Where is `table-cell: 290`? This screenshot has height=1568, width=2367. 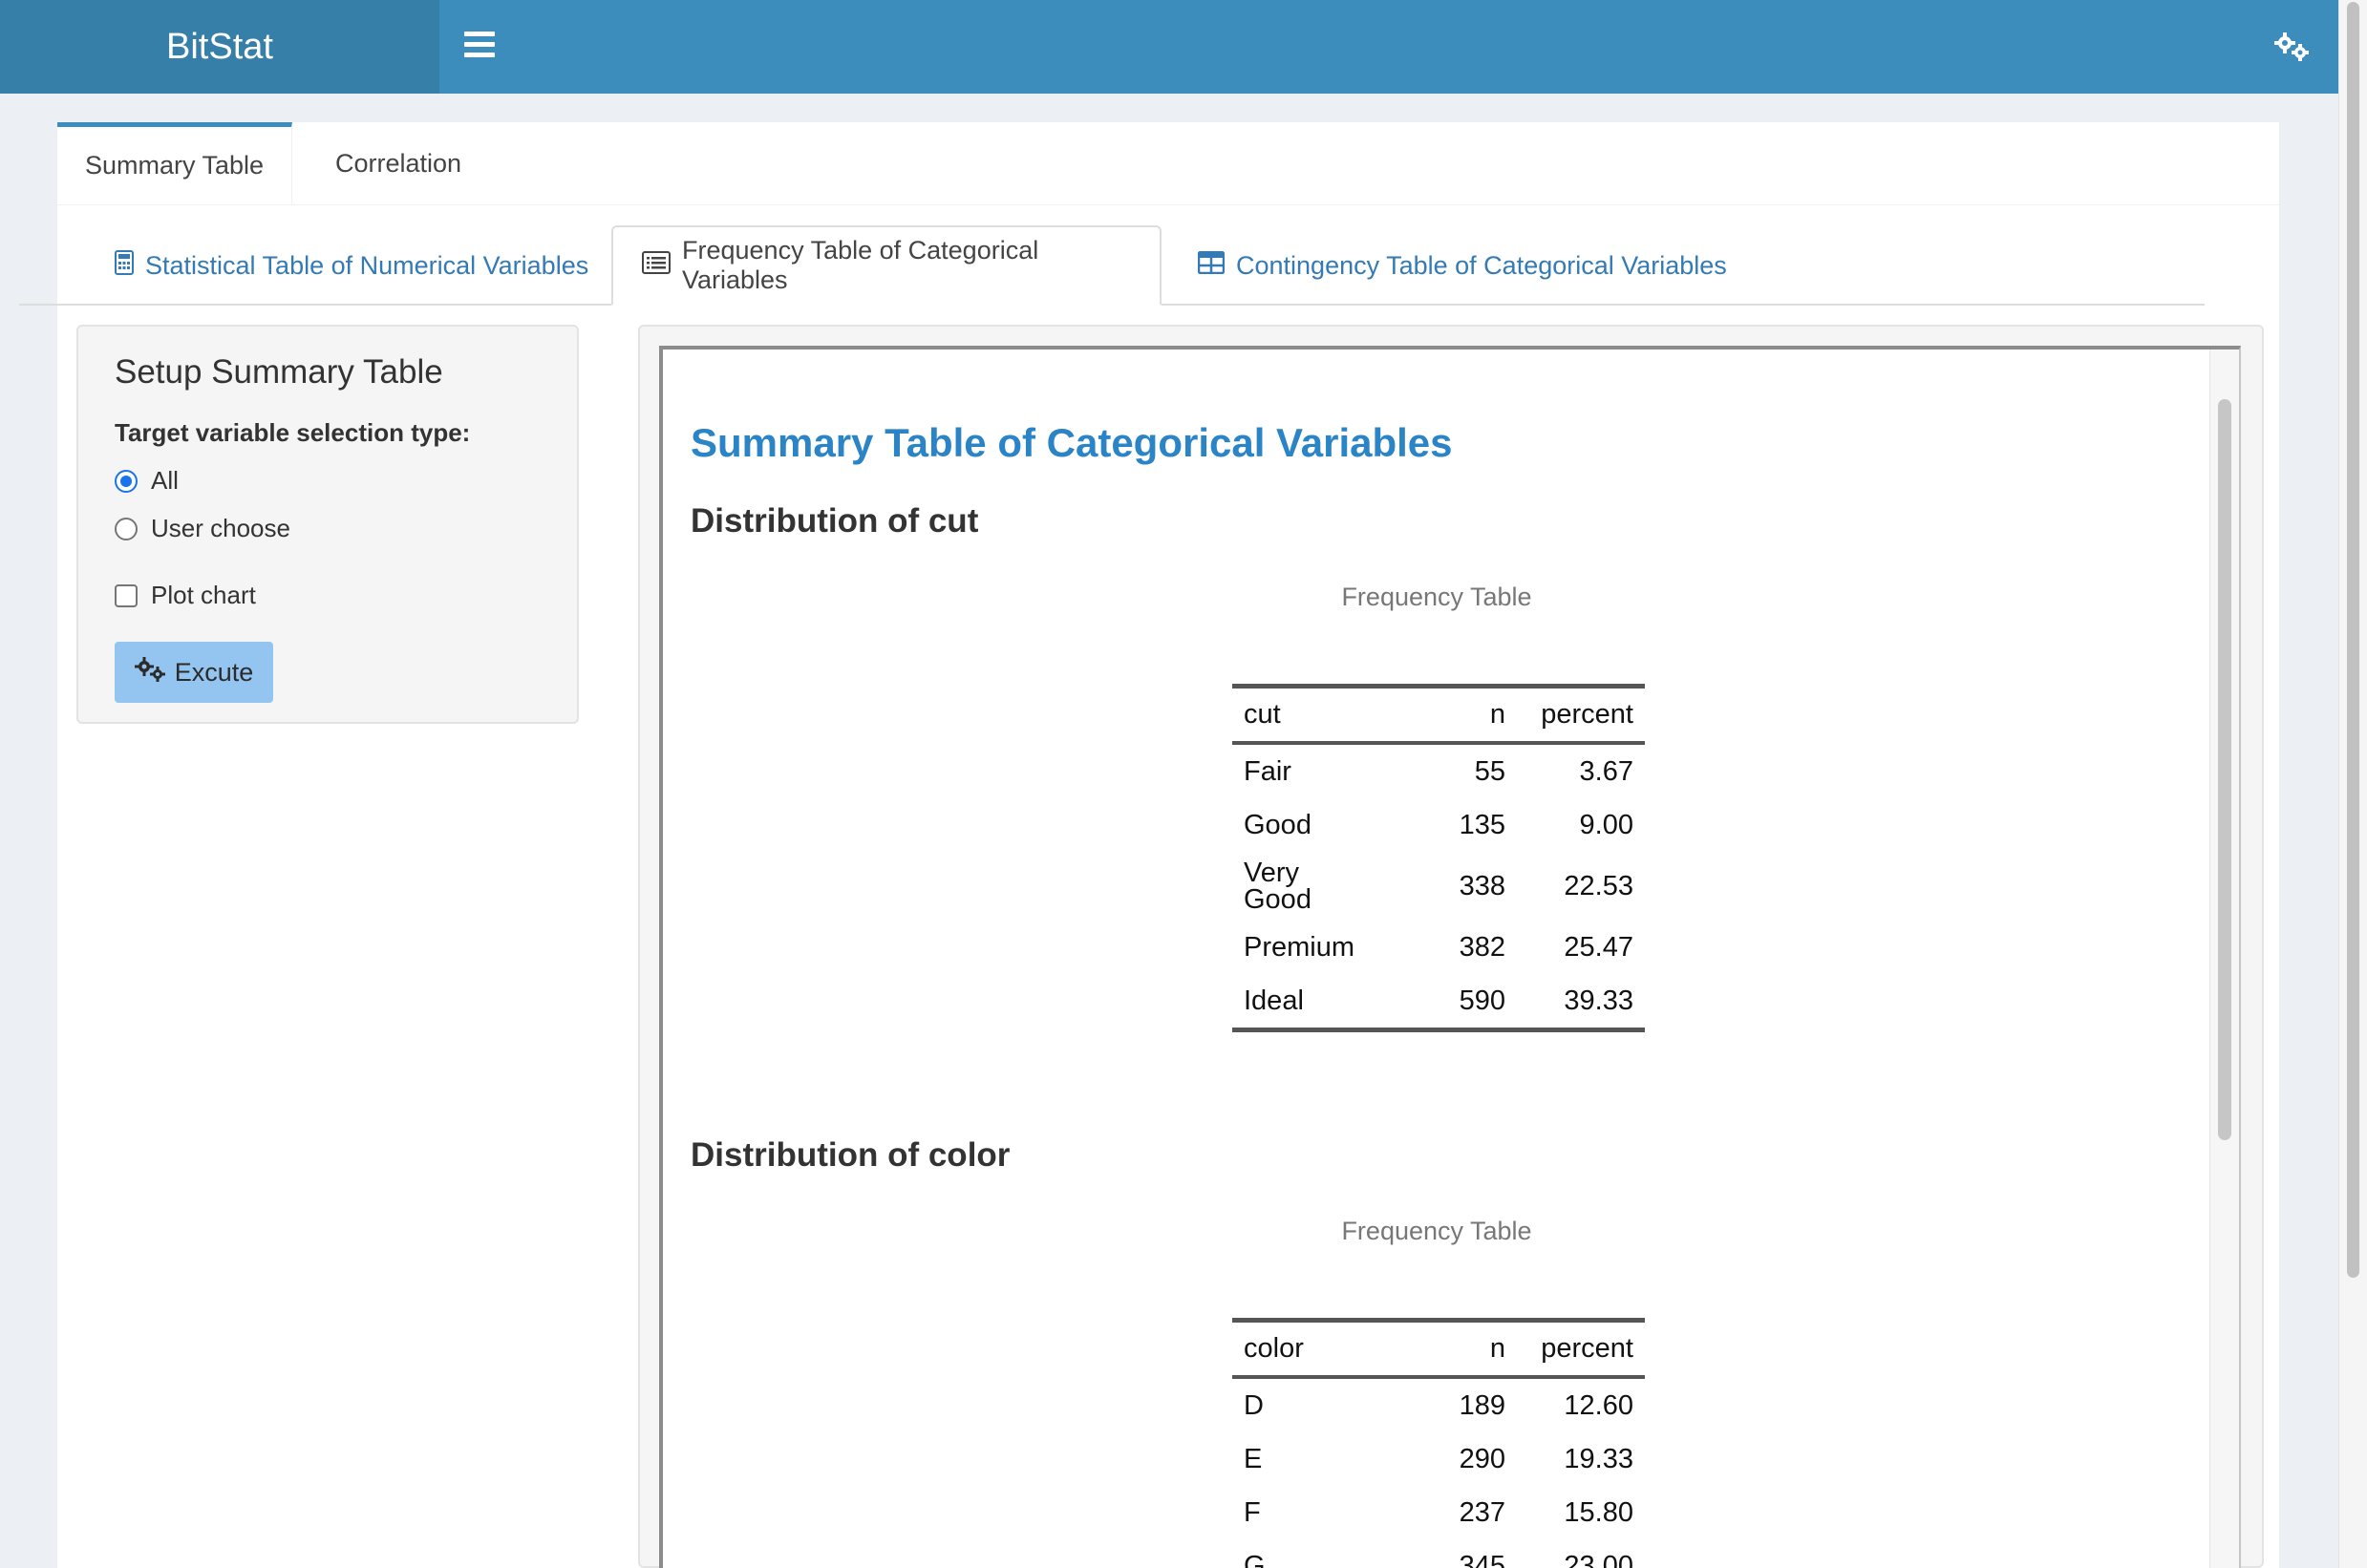 table-cell: 290 is located at coordinates (1482, 1458).